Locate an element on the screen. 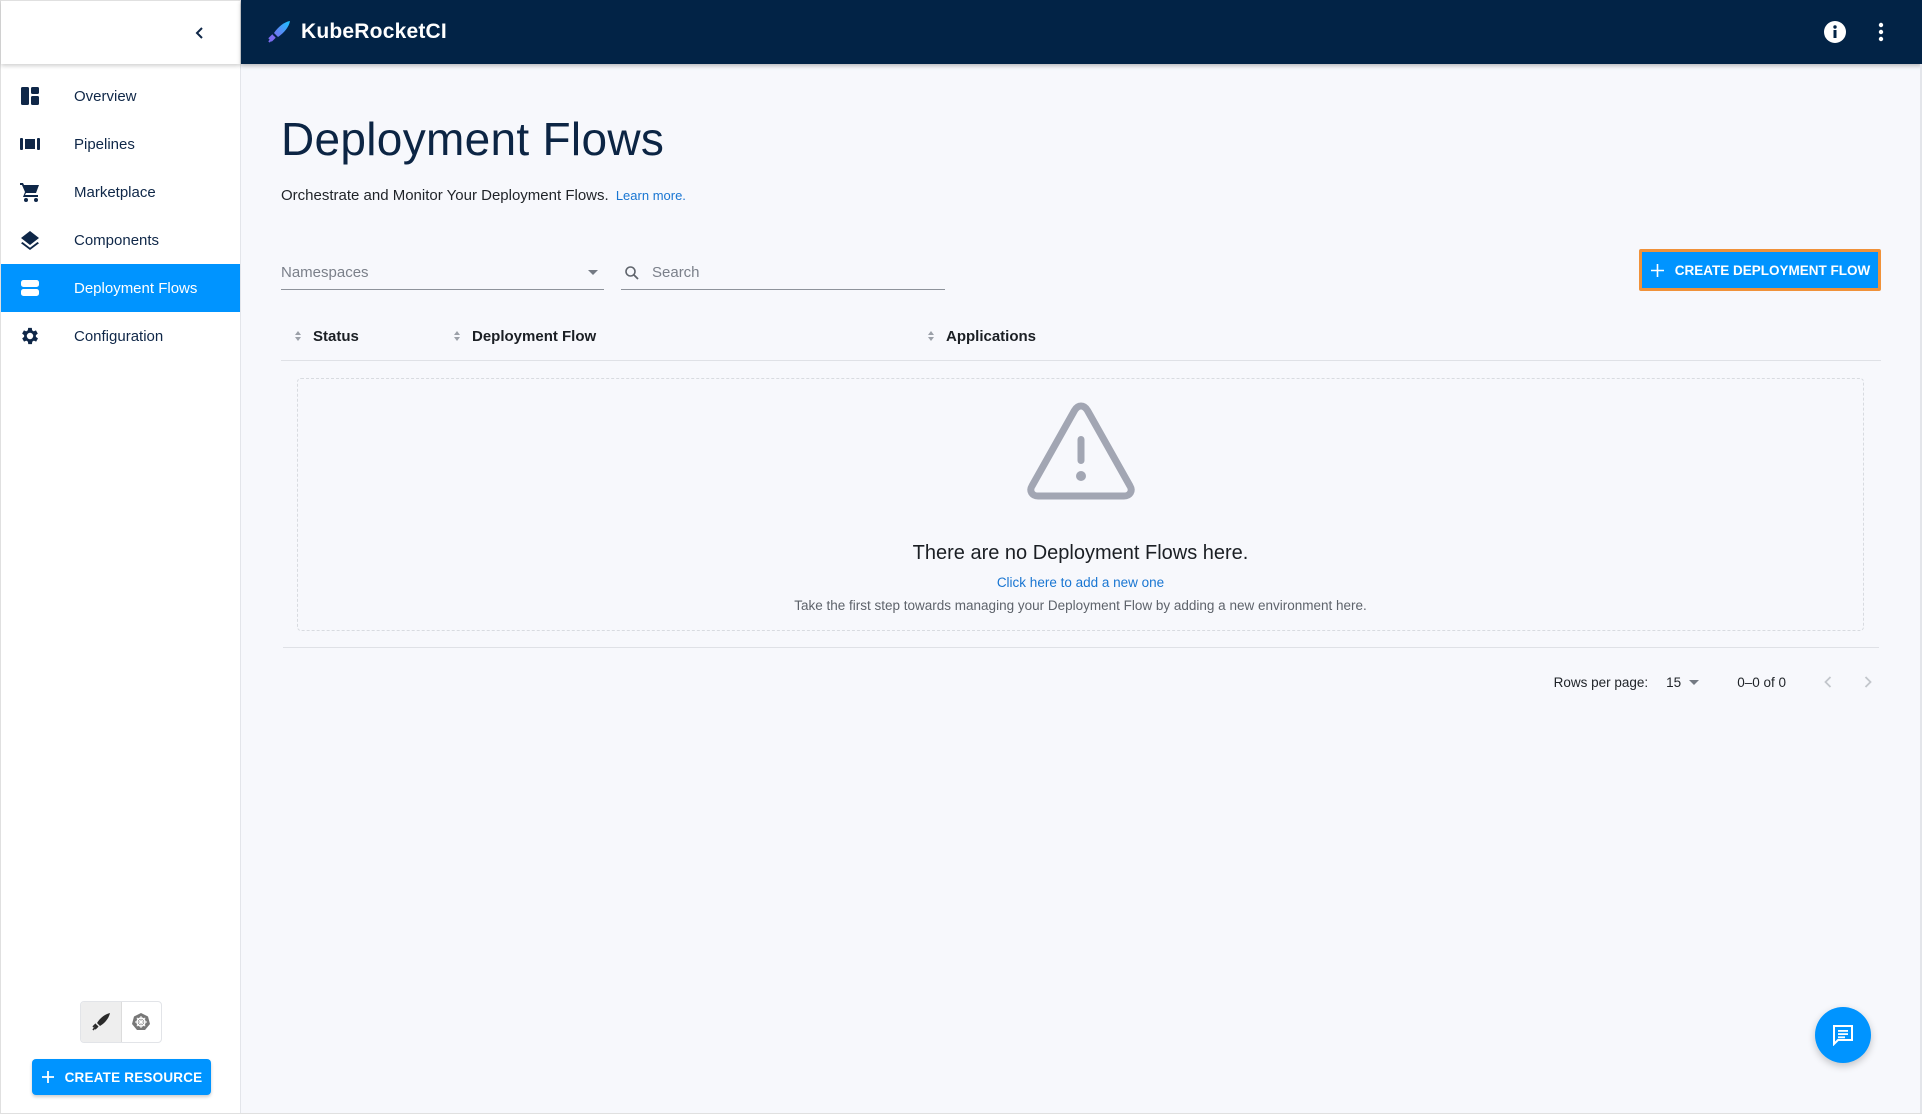  search-icon is located at coordinates (632, 272).